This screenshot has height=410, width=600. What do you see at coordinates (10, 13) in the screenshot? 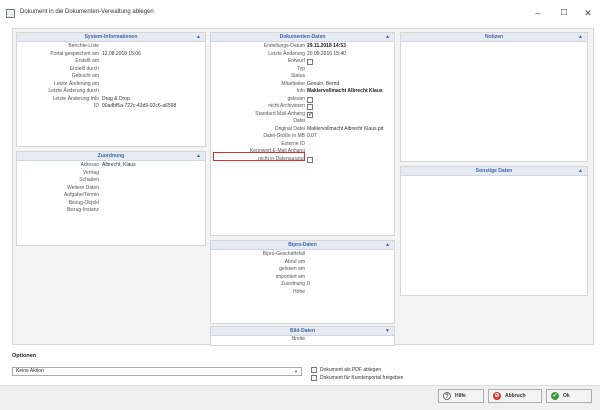
I see `app-icon` at bounding box center [10, 13].